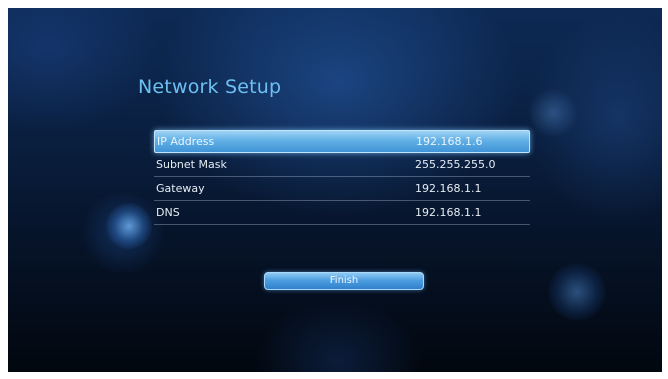 This screenshot has height=379, width=668. I want to click on setting-row-subnet-mask: Subnet Mask 255.255.255.0, so click(342, 165).